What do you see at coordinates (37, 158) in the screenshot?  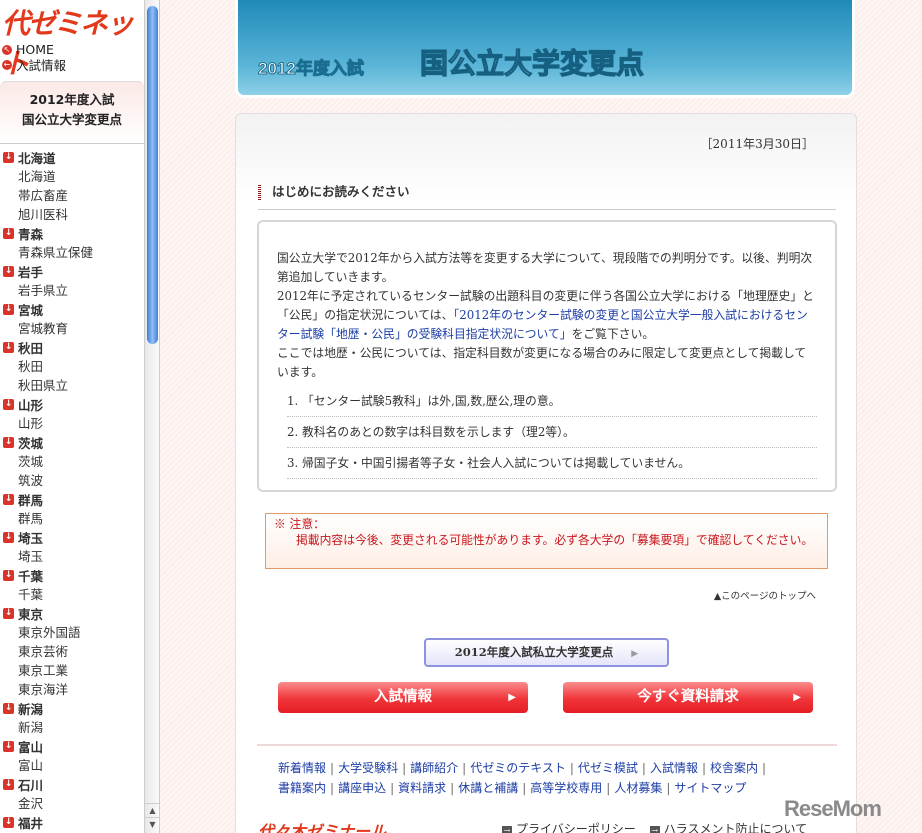 I see `prefecture-name: 北海道` at bounding box center [37, 158].